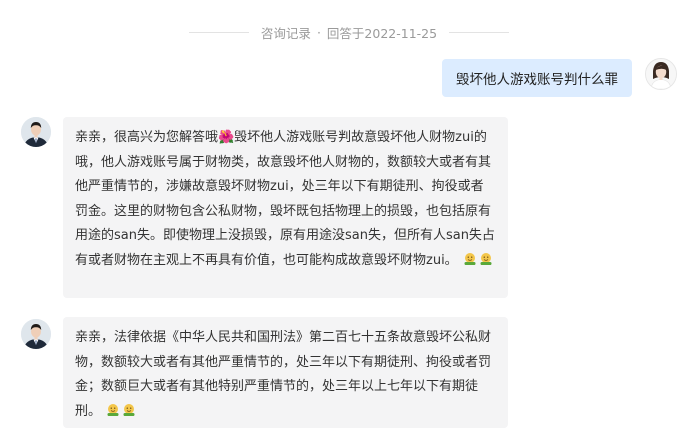 This screenshot has width=698, height=444. Describe the element at coordinates (661, 74) in the screenshot. I see `user-avatar-icon` at that location.